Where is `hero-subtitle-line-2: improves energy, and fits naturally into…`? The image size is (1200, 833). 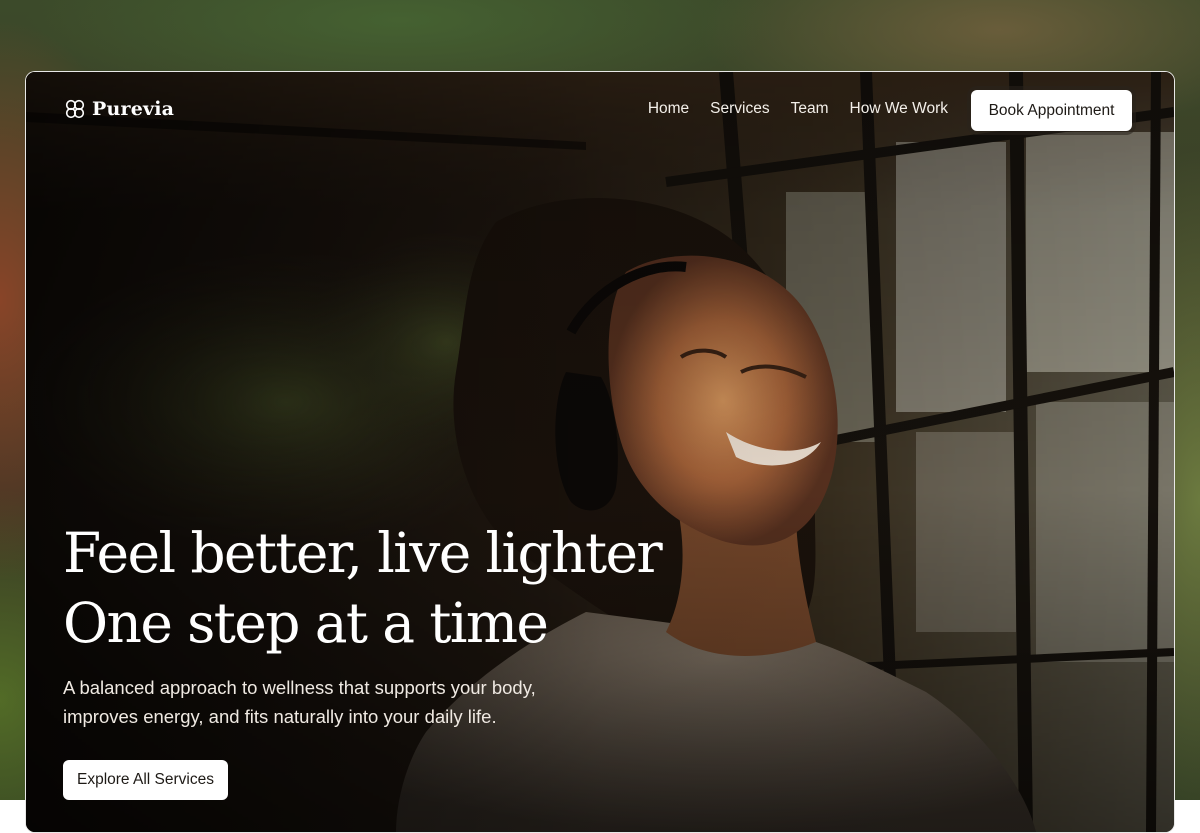
hero-subtitle-line-2: improves energy, and fits naturally into… is located at coordinates (280, 716).